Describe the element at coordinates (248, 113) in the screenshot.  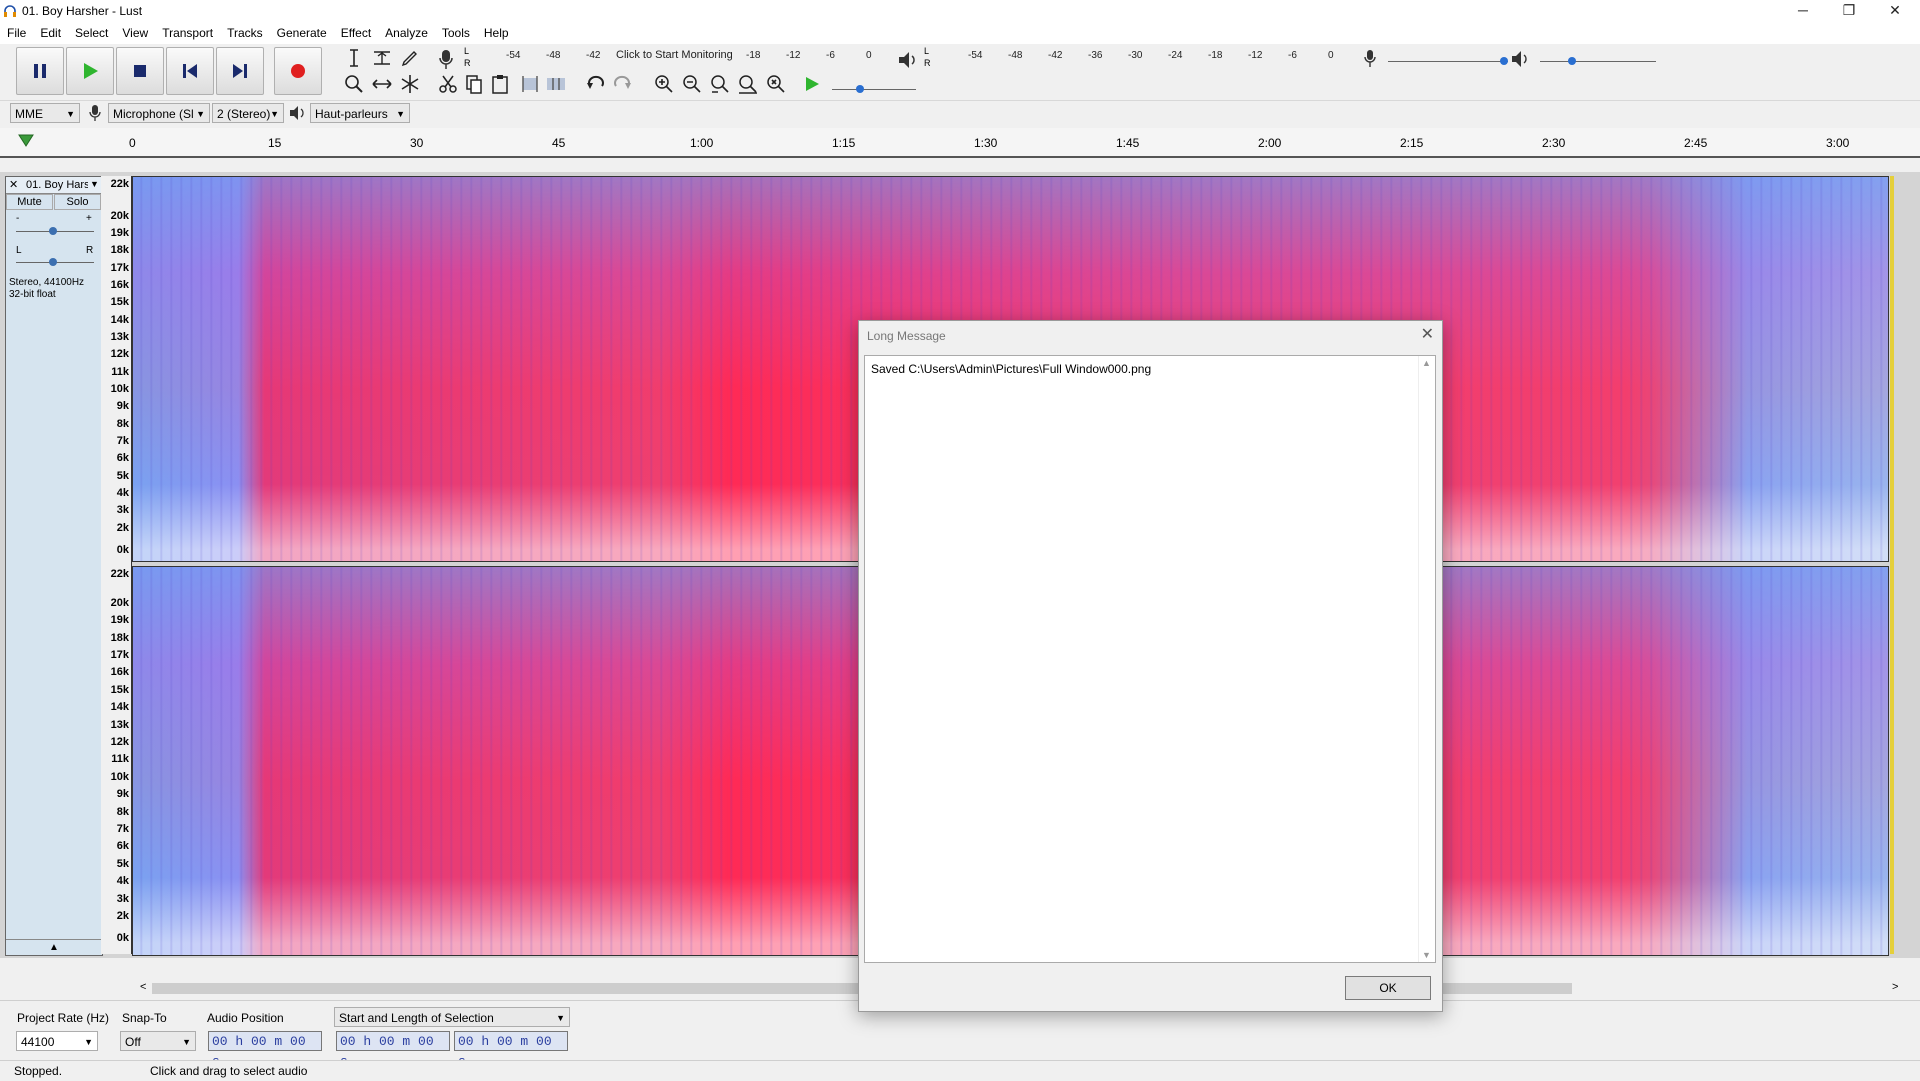
I see `channels-select: 2 (Stereo) ▼` at that location.